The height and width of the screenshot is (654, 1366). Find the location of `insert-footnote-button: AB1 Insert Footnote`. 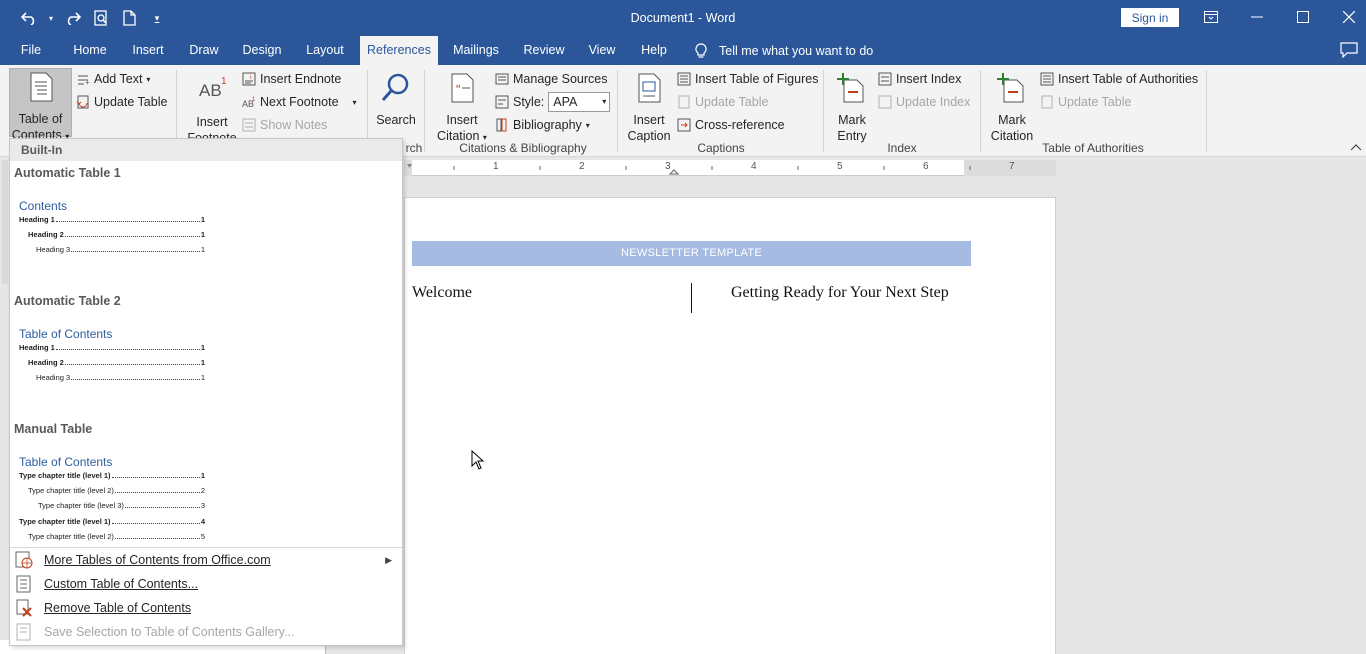

insert-footnote-button: AB1 Insert Footnote is located at coordinates (212, 110).